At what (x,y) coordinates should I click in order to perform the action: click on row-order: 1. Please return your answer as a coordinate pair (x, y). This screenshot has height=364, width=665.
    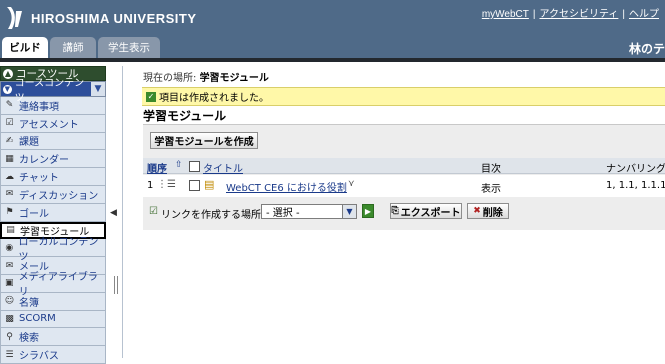
    Looking at the image, I should click on (150, 185).